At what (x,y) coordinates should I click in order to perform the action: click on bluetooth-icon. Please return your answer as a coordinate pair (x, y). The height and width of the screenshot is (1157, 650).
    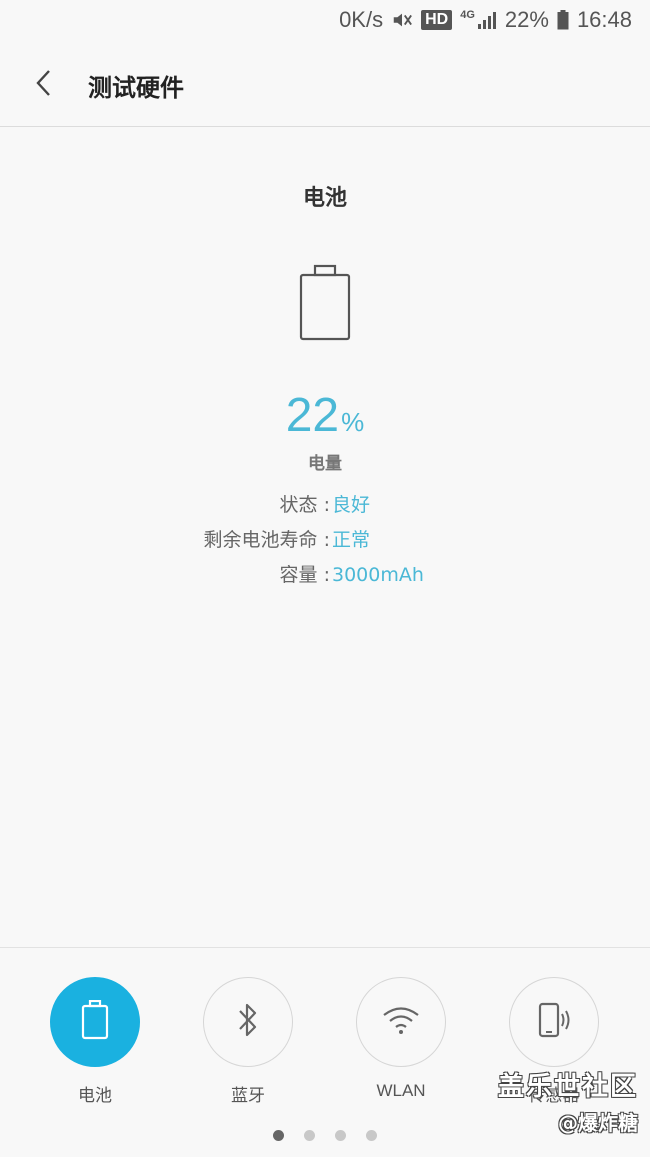
    Looking at the image, I should click on (248, 1022).